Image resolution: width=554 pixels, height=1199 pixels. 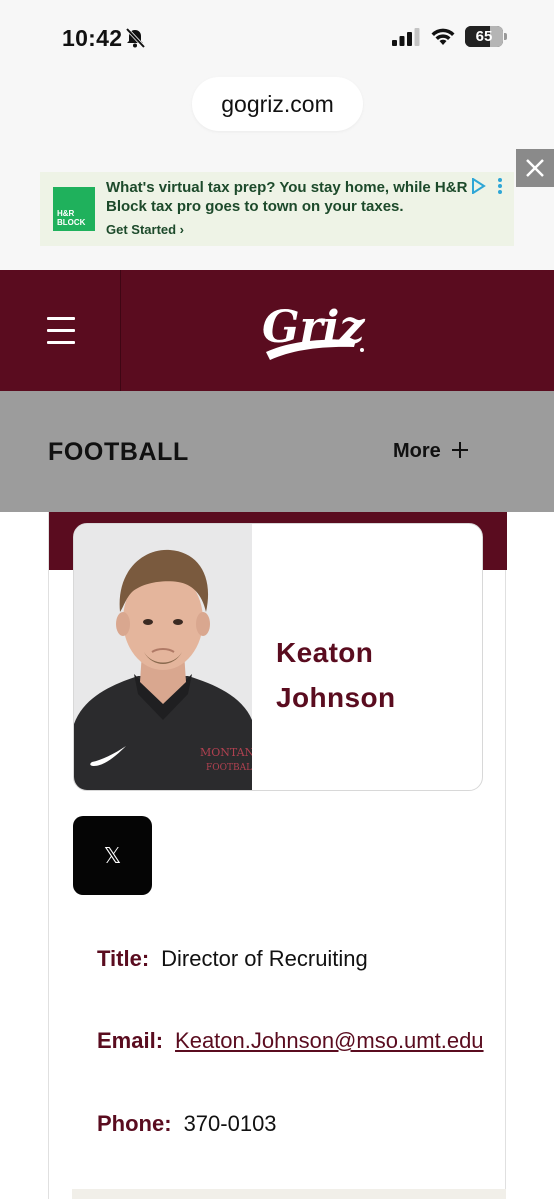 I want to click on status-bar: 10:42 65, so click(x=277, y=36).